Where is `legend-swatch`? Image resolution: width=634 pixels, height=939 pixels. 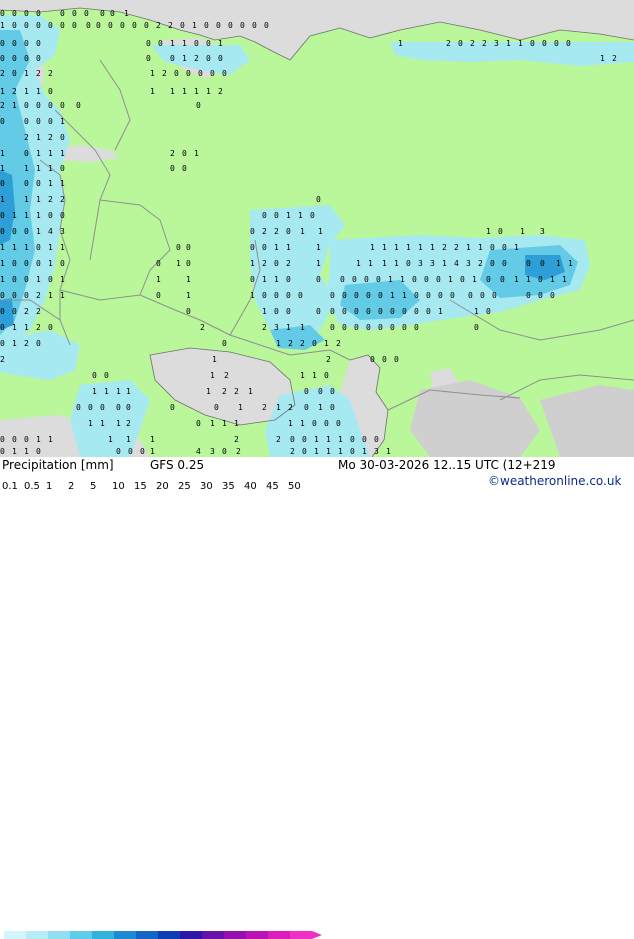
legend-swatch is located at coordinates (301, 935).